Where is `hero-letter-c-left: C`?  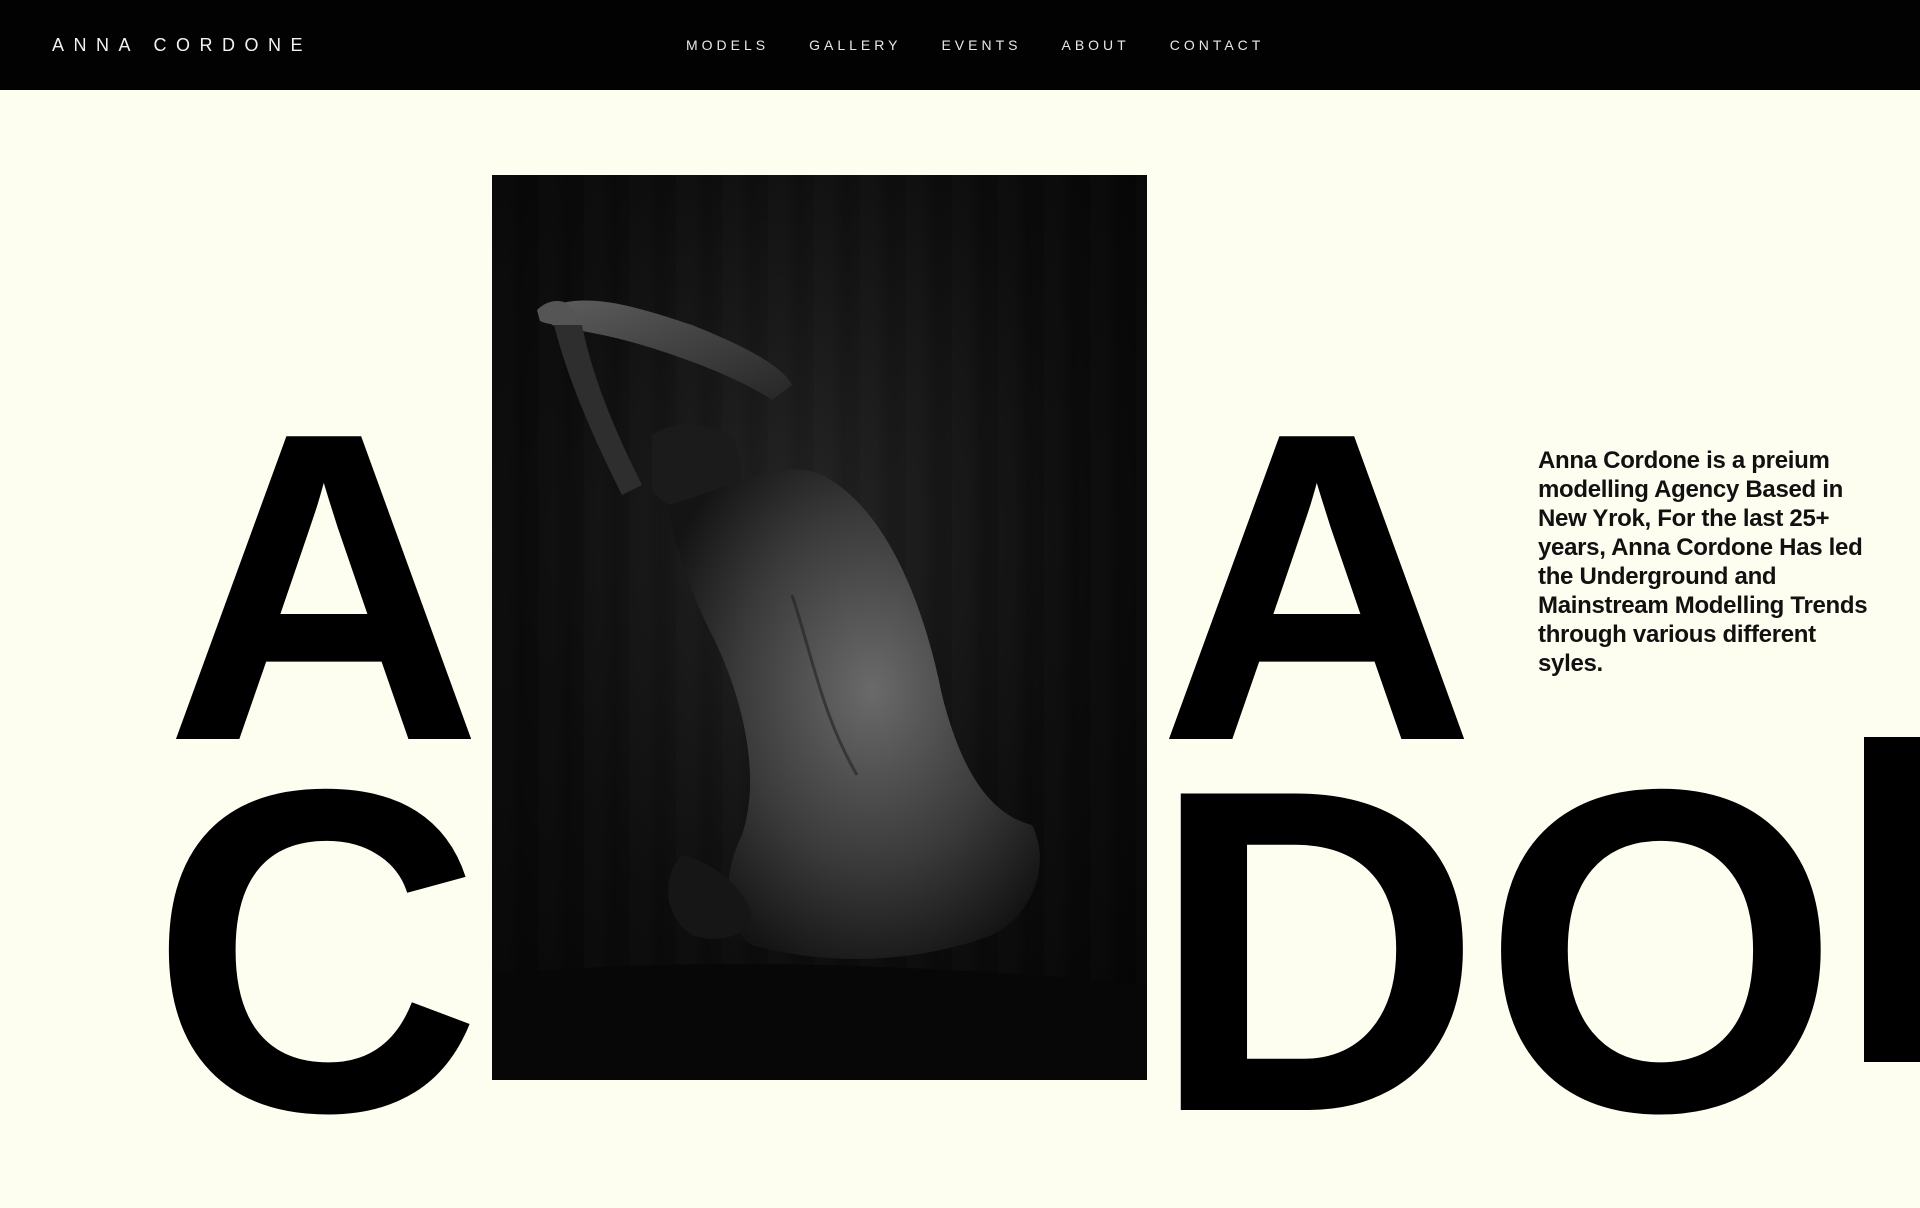 hero-letter-c-left: C is located at coordinates (316, 951).